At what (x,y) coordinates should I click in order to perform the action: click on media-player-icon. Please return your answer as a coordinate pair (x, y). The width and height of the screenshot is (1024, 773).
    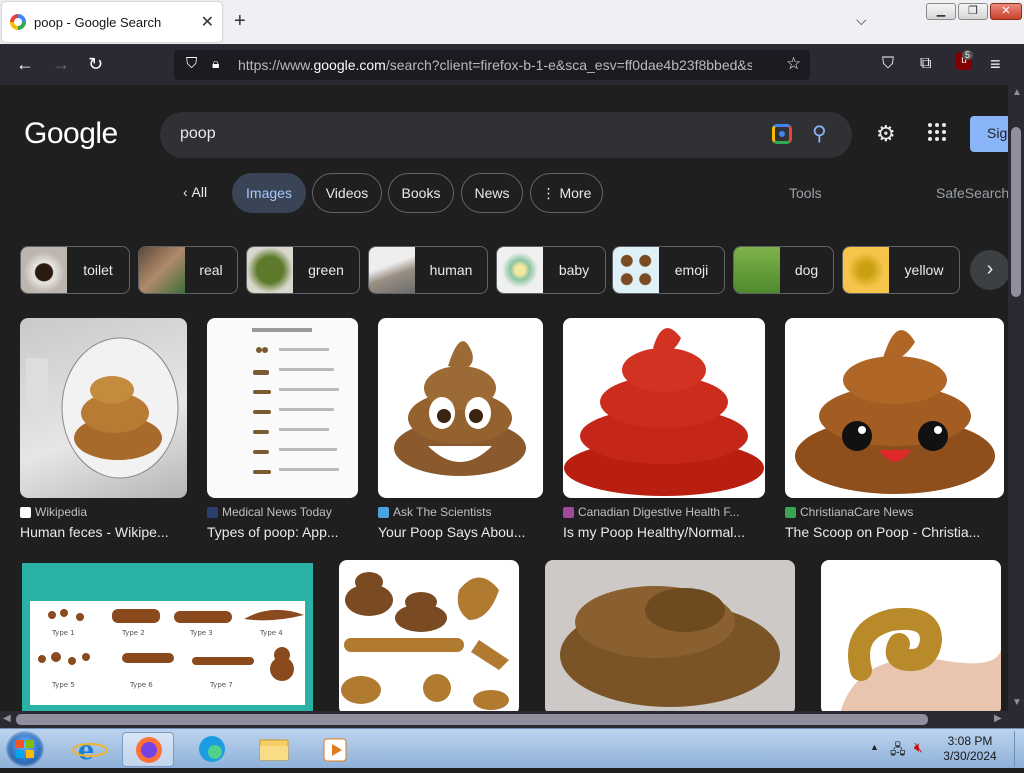
    Looking at the image, I should click on (336, 749).